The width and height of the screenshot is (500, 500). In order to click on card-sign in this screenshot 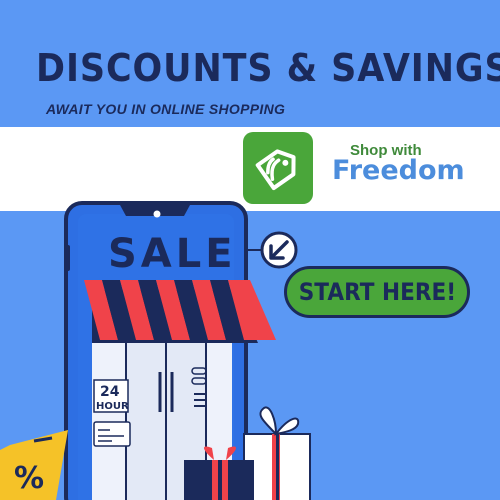, I will do `click(112, 434)`.